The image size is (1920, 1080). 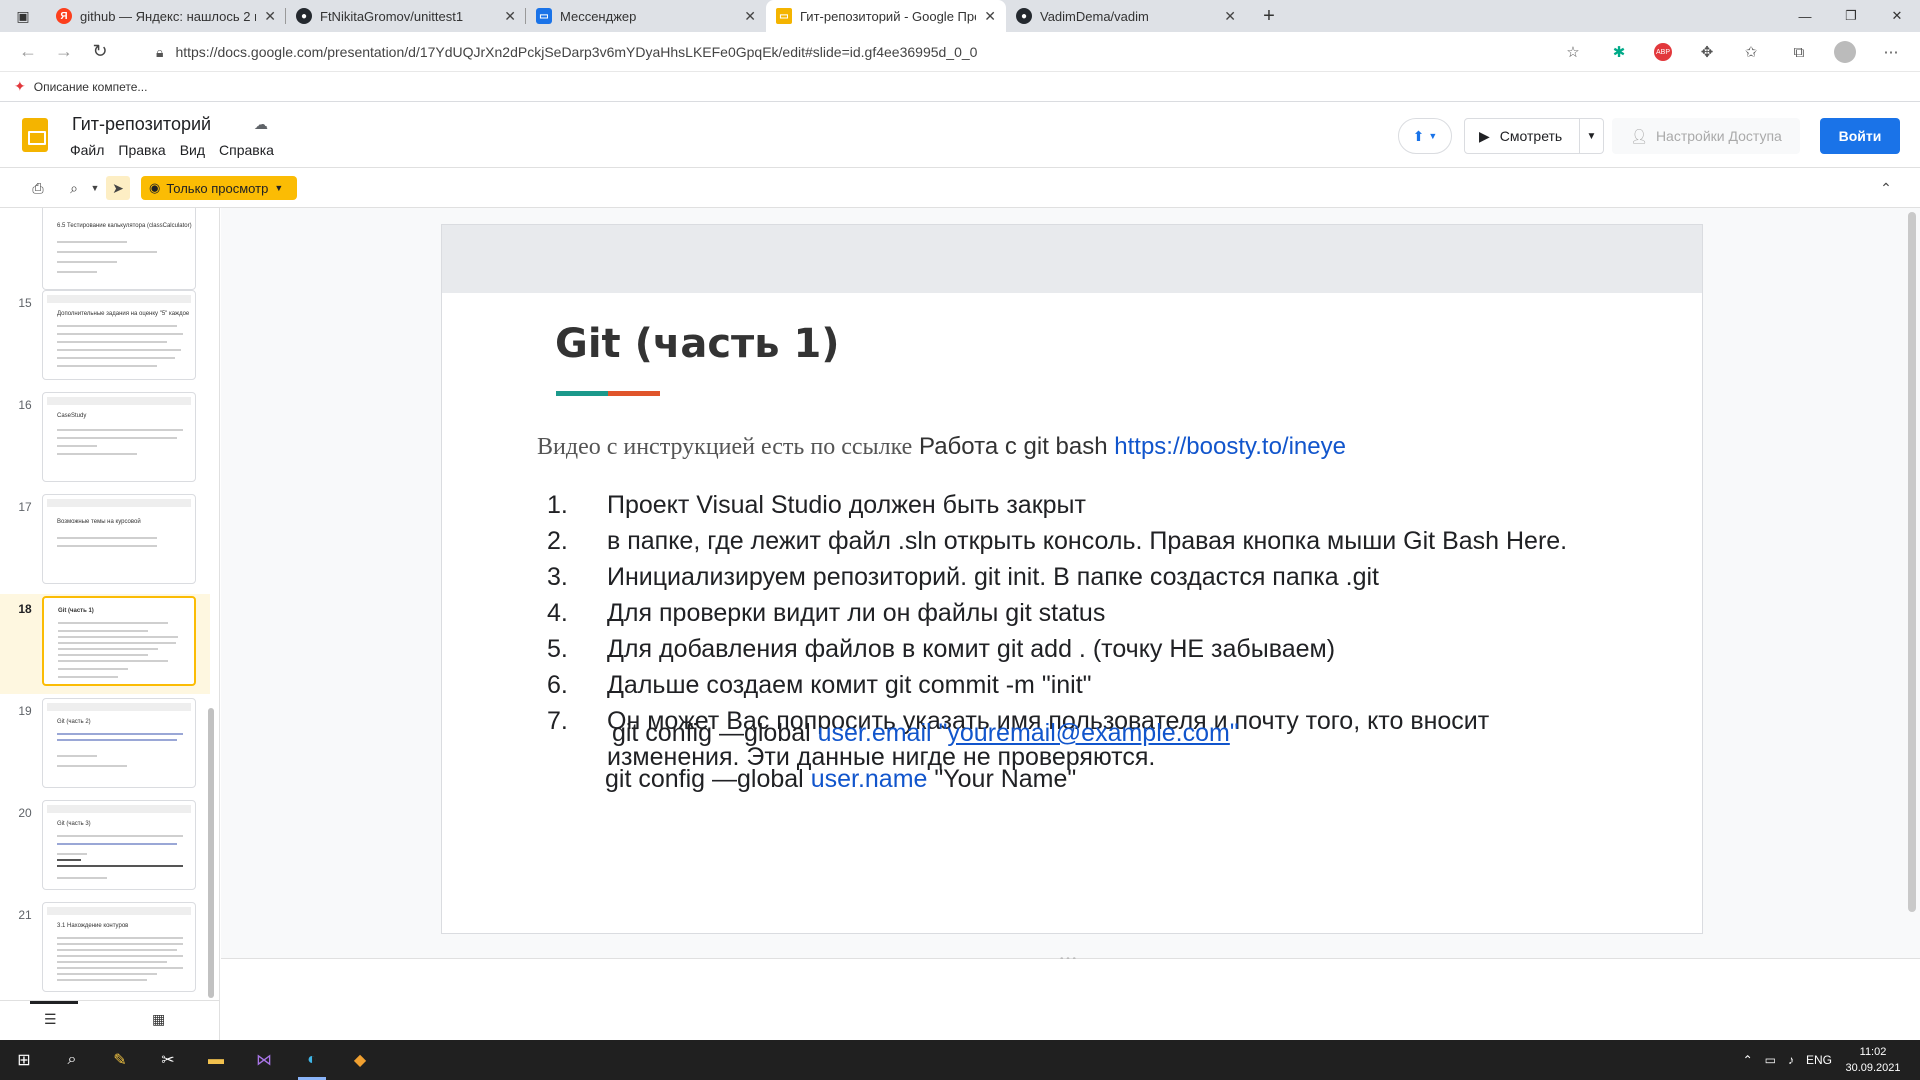 I want to click on puzzle-icon: ✥, so click(x=1707, y=52).